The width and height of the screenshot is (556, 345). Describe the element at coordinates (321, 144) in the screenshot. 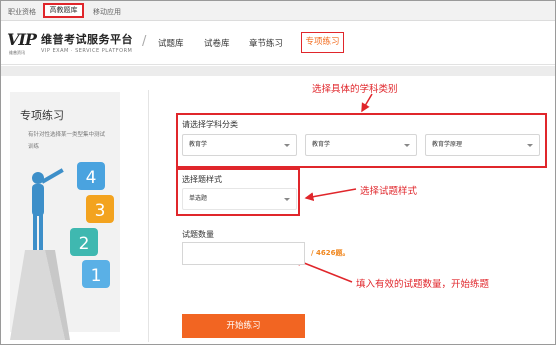

I see `subject-select-2-value: 教育学` at that location.